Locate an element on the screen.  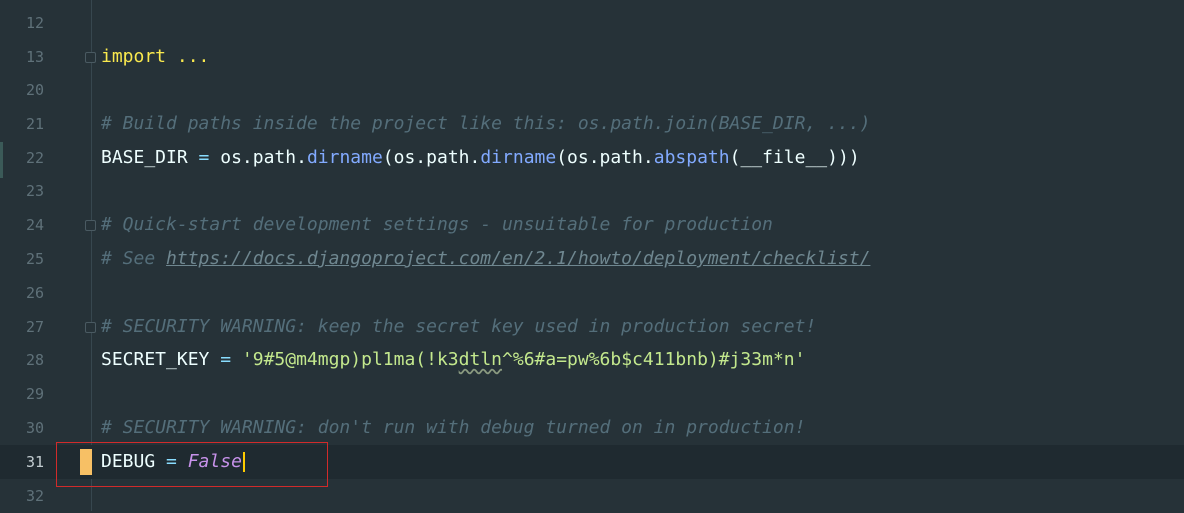
identifier: BASE_DIR is located at coordinates (150, 157).